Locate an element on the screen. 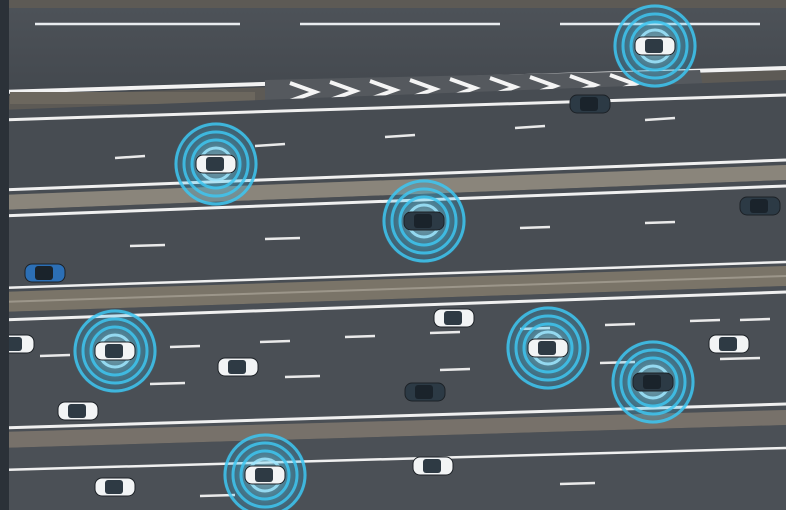  frame-edge is located at coordinates (4, 255).